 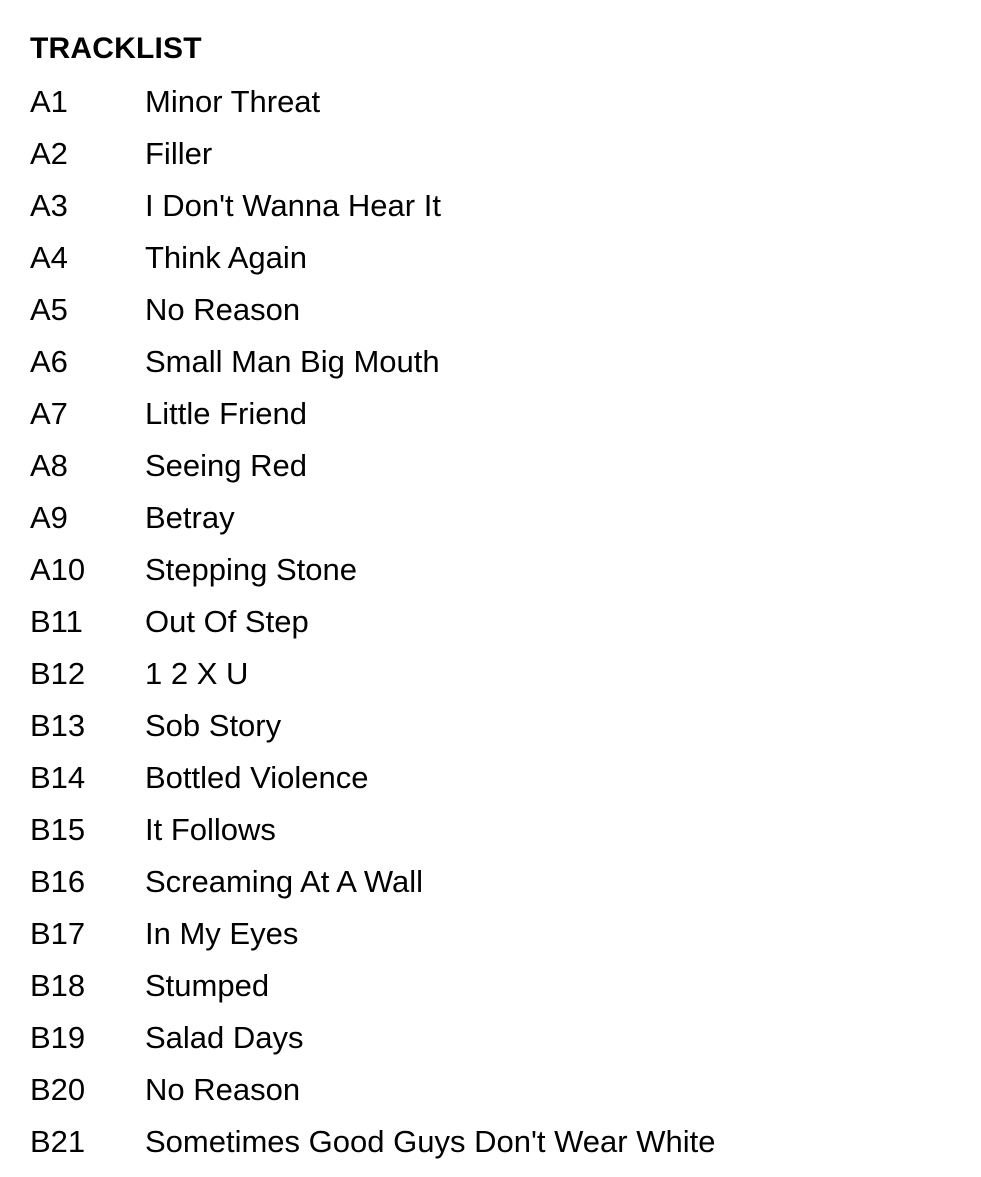 What do you see at coordinates (490, 1099) in the screenshot?
I see `track-row: B20 No Reason` at bounding box center [490, 1099].